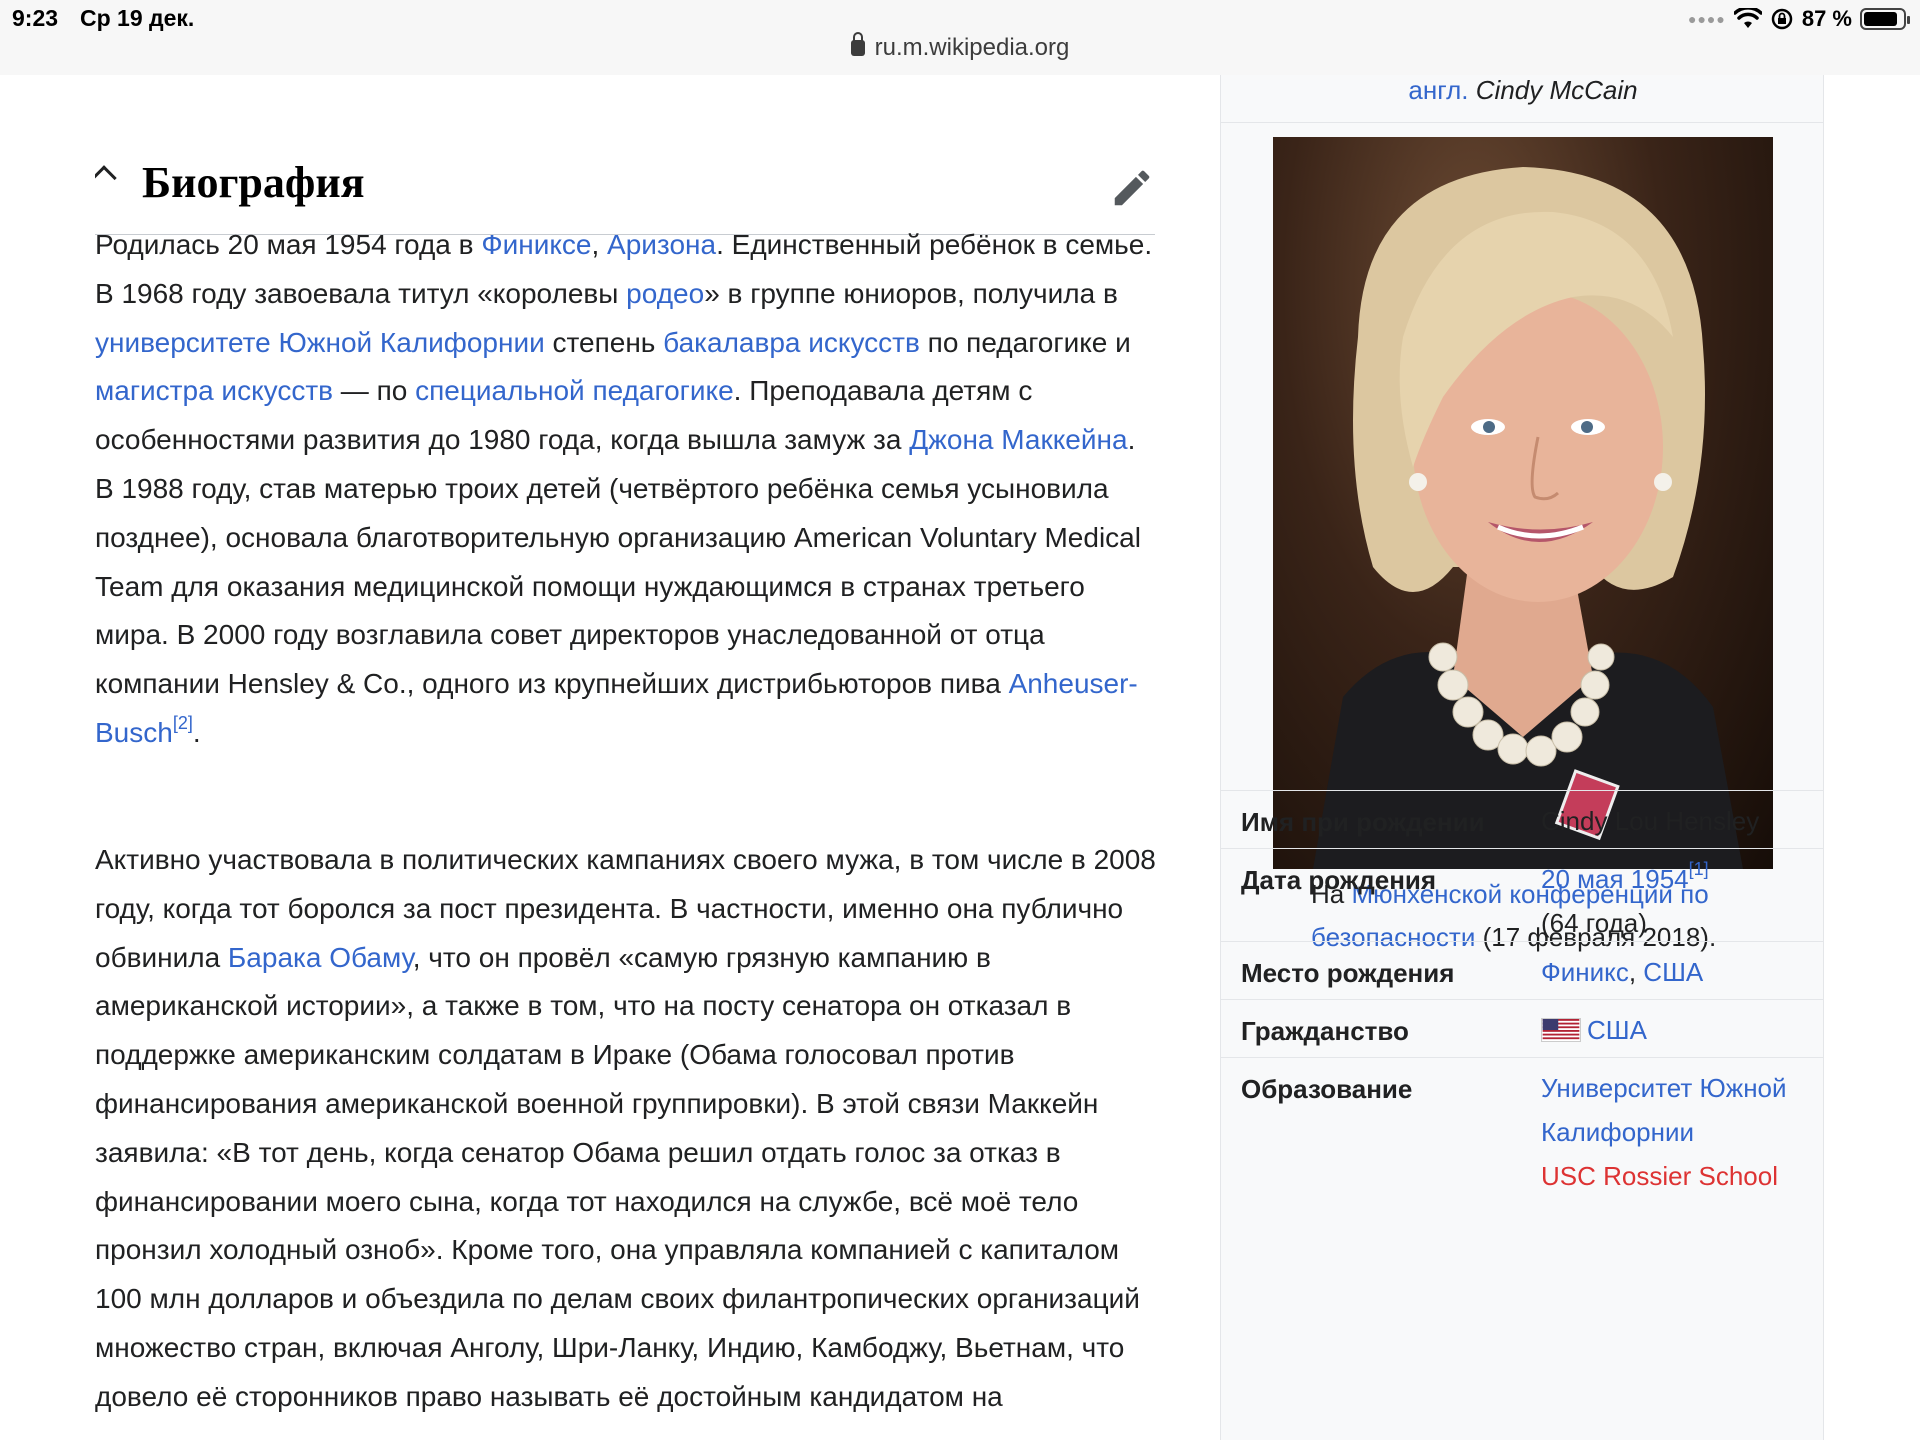 The height and width of the screenshot is (1440, 1920). I want to click on link-barack-obama: Барака Обаму, so click(320, 957).